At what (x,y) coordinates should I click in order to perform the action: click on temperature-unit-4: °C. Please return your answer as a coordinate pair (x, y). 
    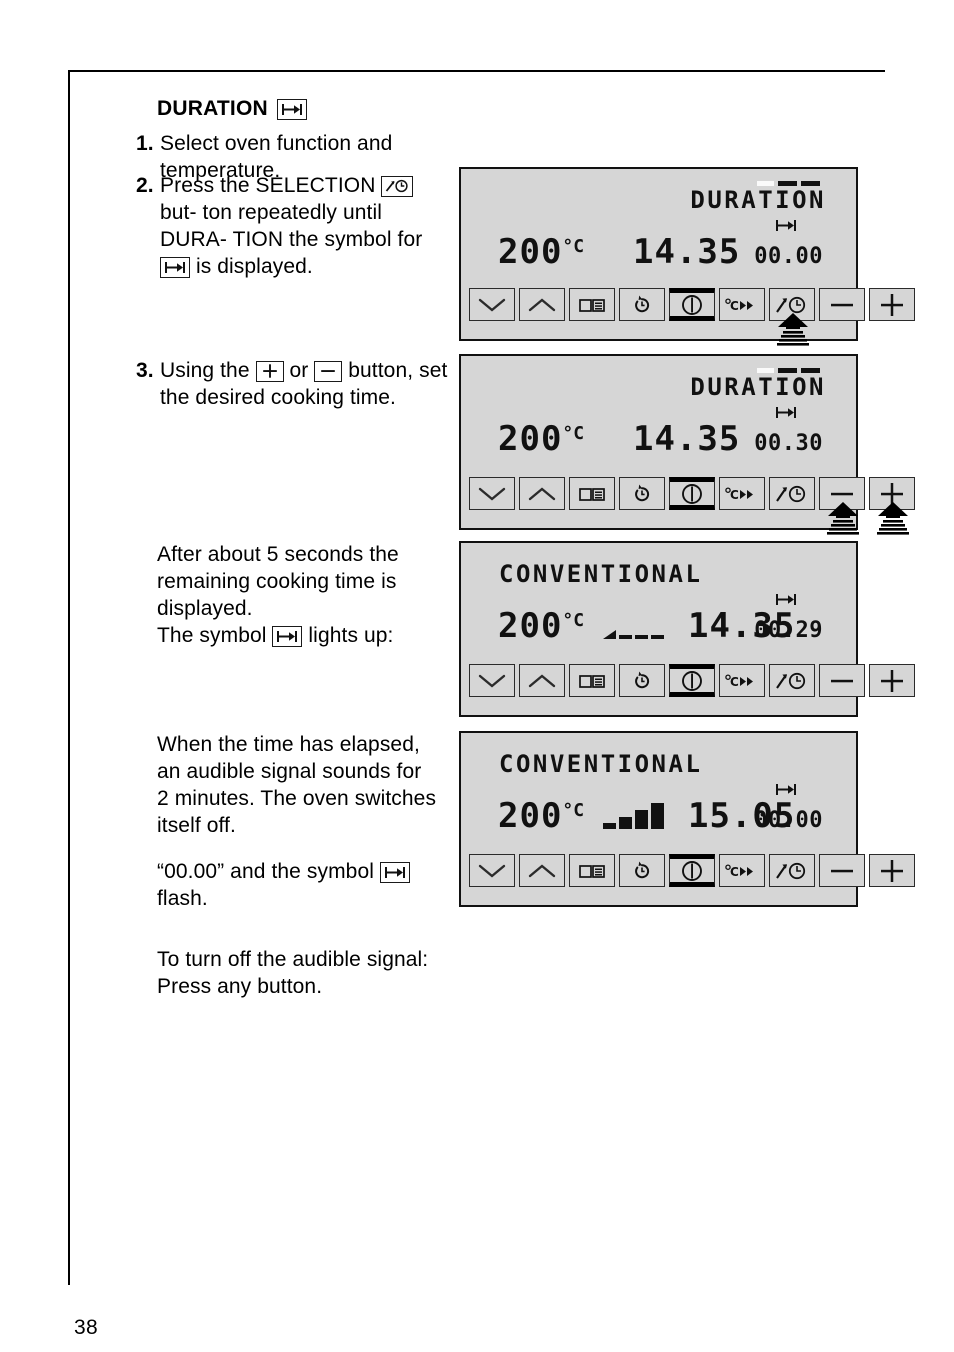
    Looking at the image, I should click on (573, 810).